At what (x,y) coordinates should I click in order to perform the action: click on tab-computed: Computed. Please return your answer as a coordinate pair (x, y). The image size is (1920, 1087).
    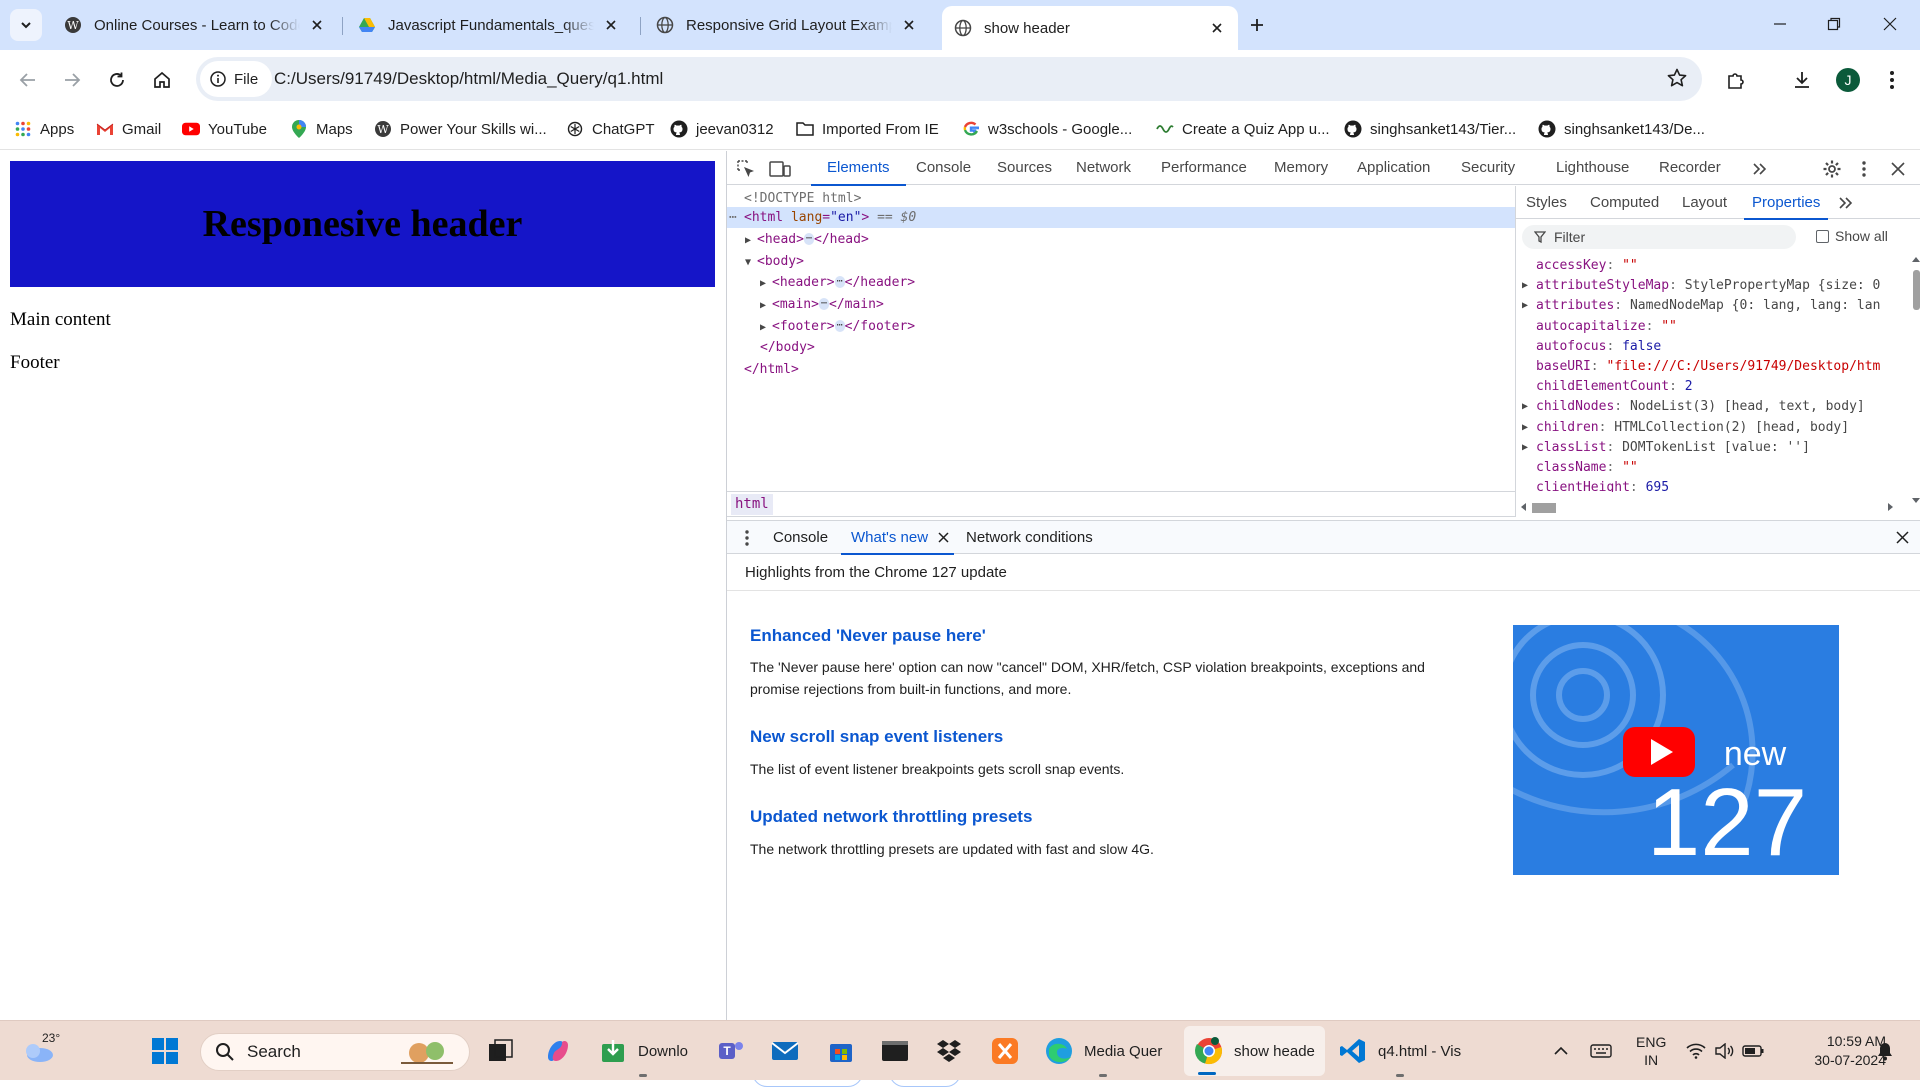
    Looking at the image, I should click on (1624, 202).